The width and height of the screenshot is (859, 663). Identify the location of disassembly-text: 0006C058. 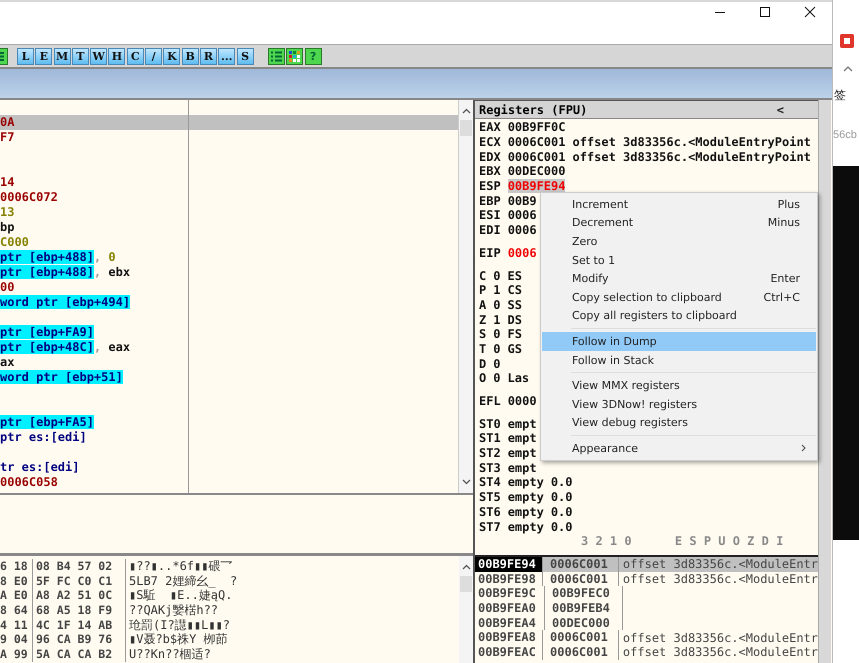
(29, 482).